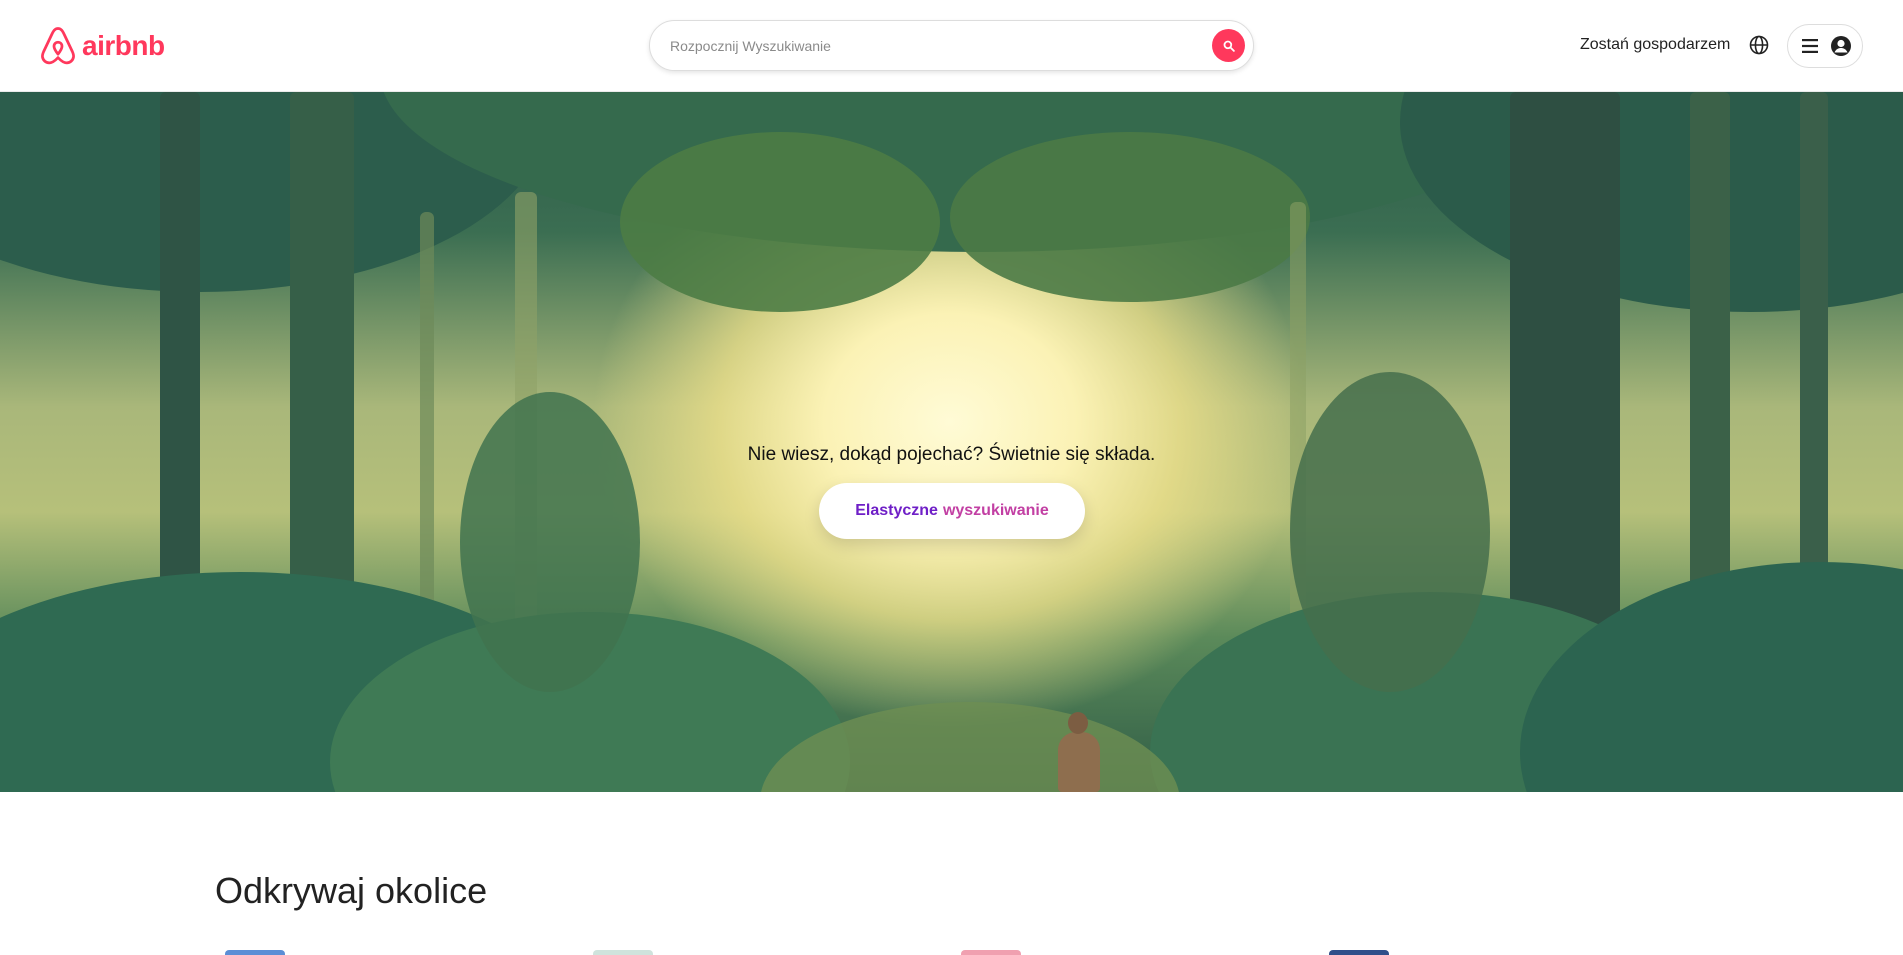 The width and height of the screenshot is (1903, 955). What do you see at coordinates (1655, 45) in the screenshot?
I see `become-host-link: Zostań gospodarzem` at bounding box center [1655, 45].